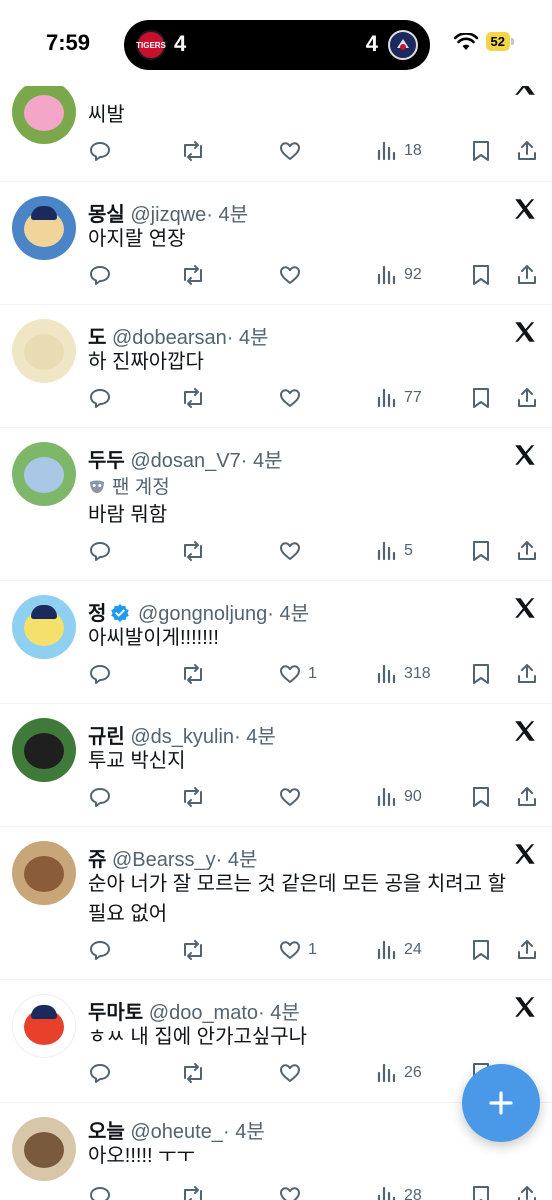  What do you see at coordinates (399, 1190) in the screenshot?
I see `views-button: 28` at bounding box center [399, 1190].